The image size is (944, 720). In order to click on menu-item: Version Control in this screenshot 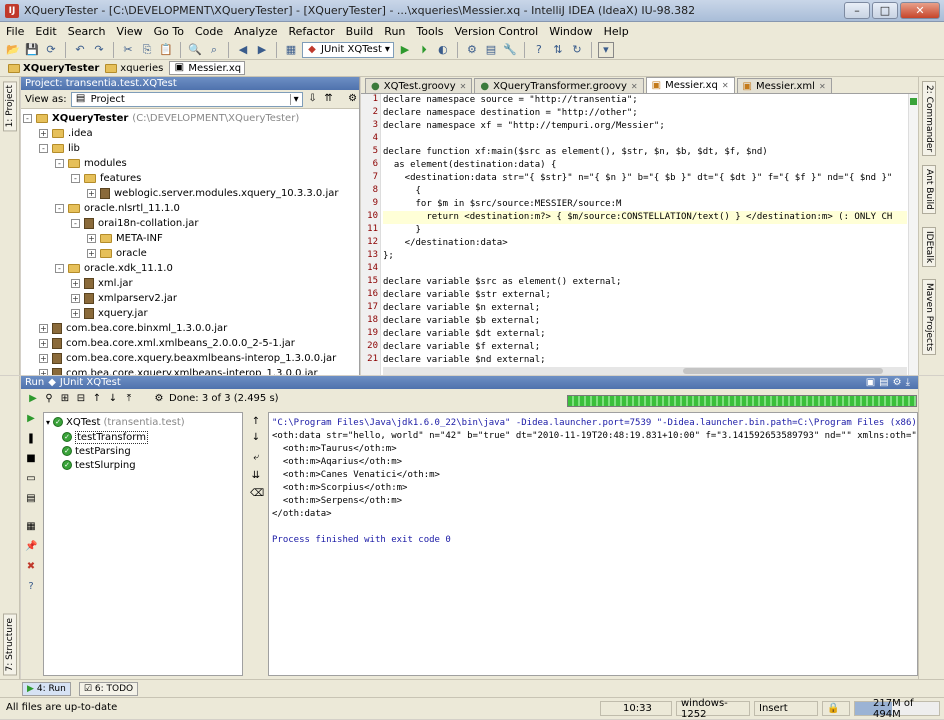, I will do `click(497, 31)`.